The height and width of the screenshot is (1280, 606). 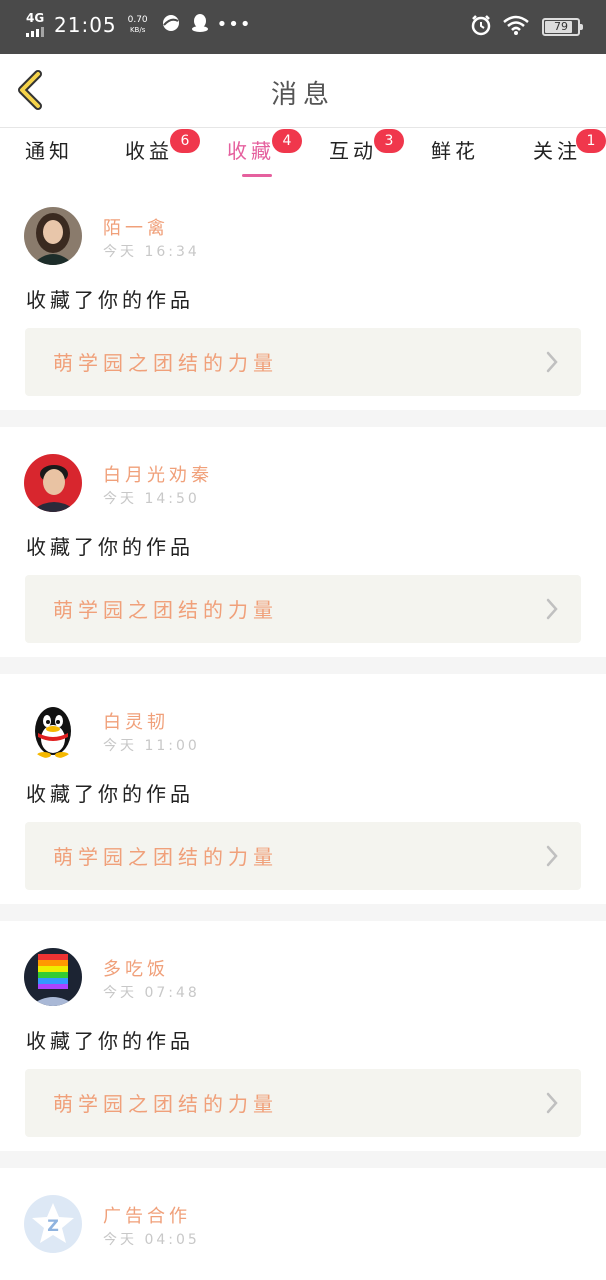 What do you see at coordinates (136, 968) in the screenshot?
I see `username: 多吃饭` at bounding box center [136, 968].